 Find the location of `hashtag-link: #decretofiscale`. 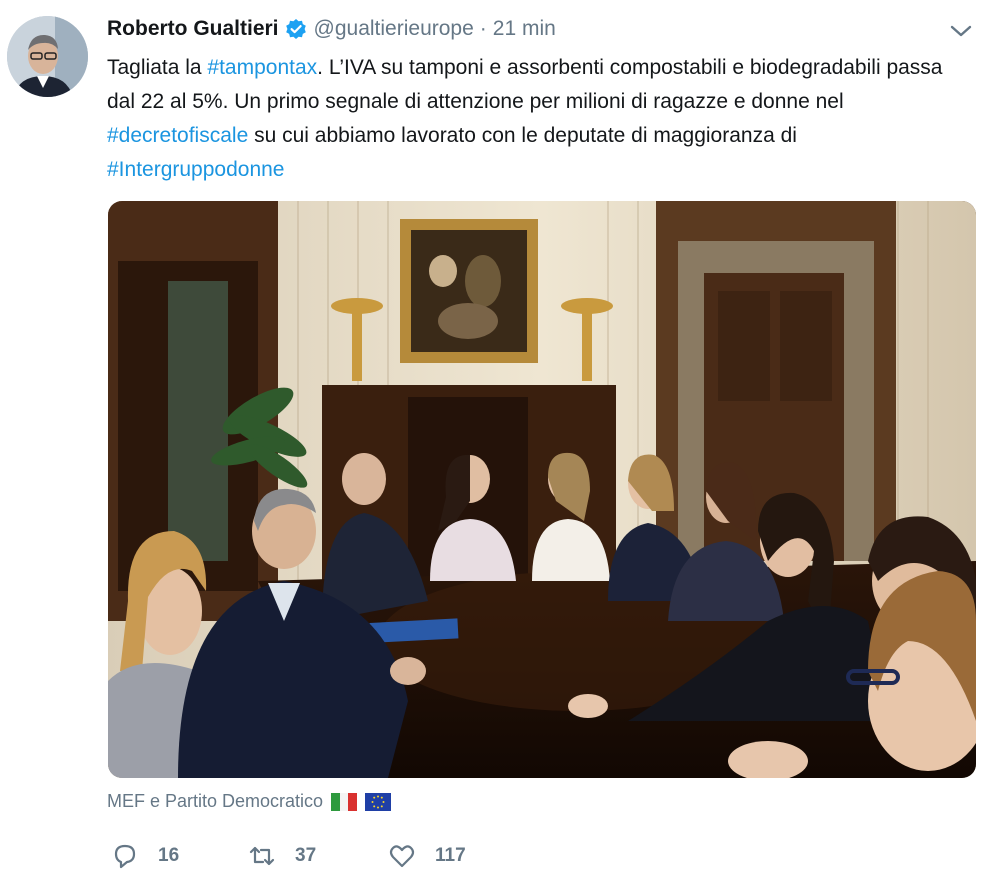

hashtag-link: #decretofiscale is located at coordinates (177, 135).